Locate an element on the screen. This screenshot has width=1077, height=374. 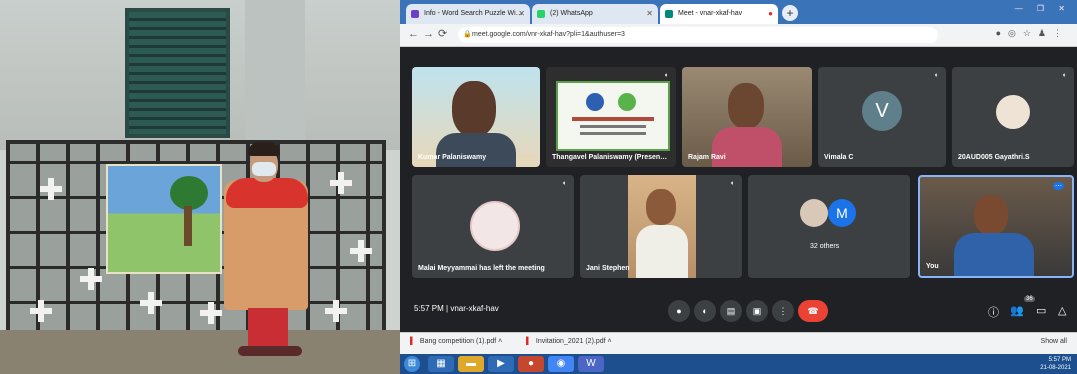
club-logo-icon is located at coordinates (627, 102).